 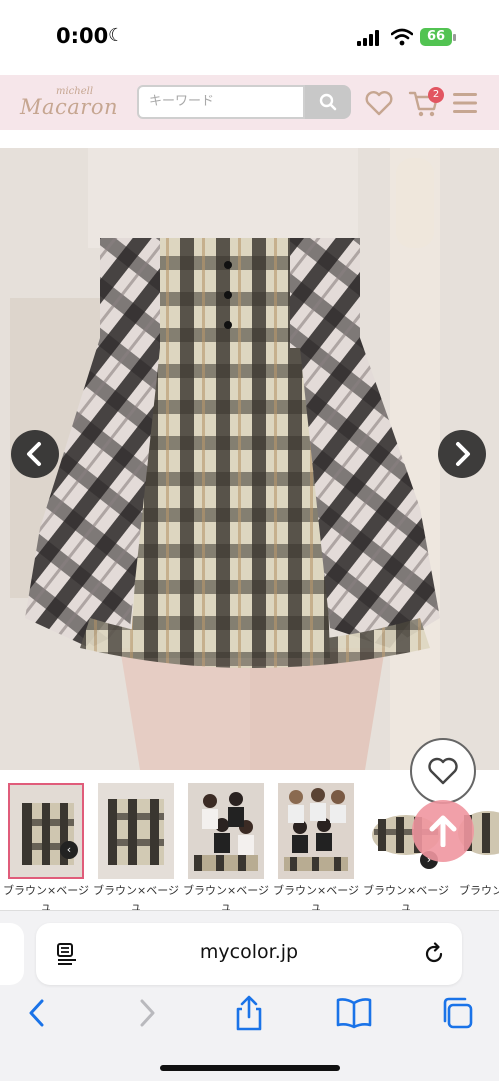 I want to click on moon-icon: ☾, so click(x=116, y=35).